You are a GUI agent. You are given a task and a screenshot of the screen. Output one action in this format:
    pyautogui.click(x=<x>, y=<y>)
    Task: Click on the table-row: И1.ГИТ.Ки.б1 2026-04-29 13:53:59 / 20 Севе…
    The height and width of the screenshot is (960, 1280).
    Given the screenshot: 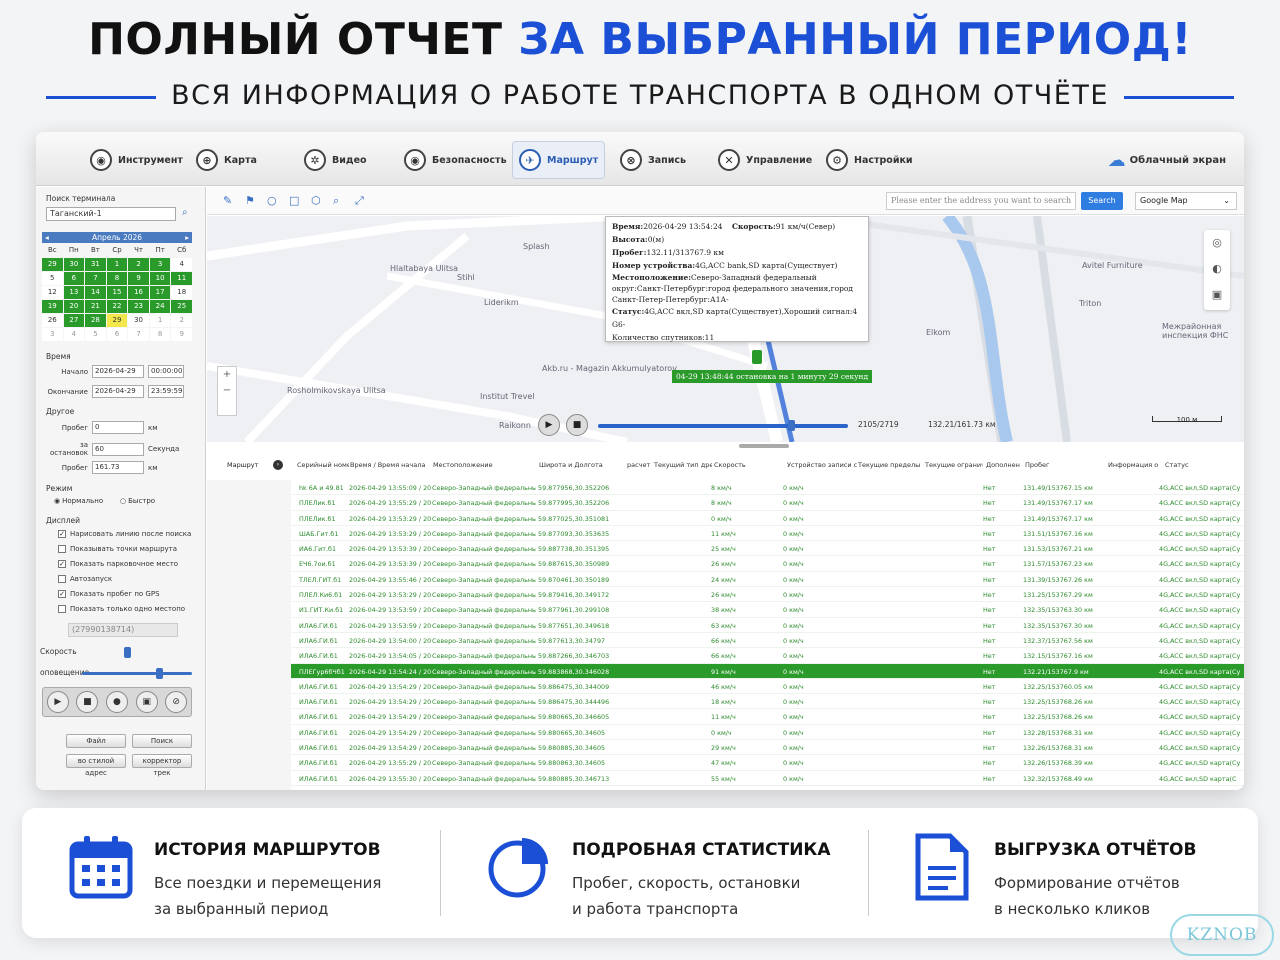 What is the action you would take?
    pyautogui.click(x=767, y=610)
    